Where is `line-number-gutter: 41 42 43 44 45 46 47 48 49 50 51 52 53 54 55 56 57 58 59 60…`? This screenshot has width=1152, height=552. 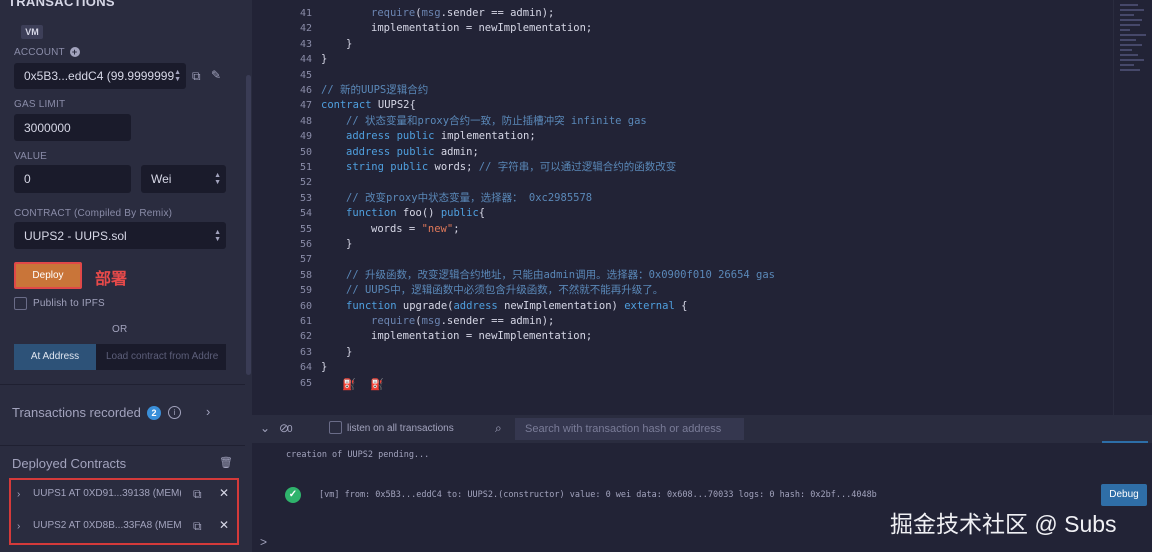
line-number-gutter: 41 42 43 44 45 46 47 48 49 50 51 52 53 54 55 56 57 58 59 60… is located at coordinates (282, 207).